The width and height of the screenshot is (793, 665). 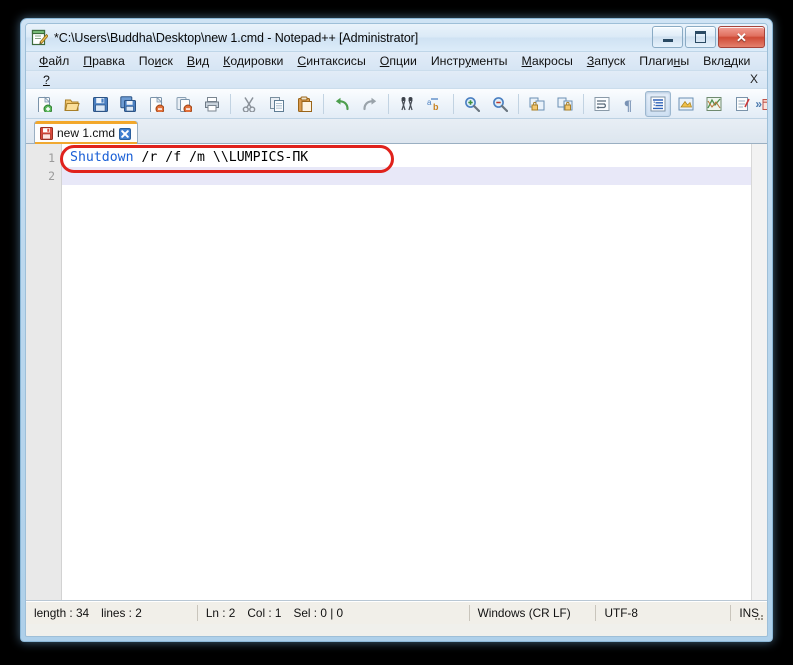 I want to click on menu-item-7: Инструменты, so click(x=469, y=61).